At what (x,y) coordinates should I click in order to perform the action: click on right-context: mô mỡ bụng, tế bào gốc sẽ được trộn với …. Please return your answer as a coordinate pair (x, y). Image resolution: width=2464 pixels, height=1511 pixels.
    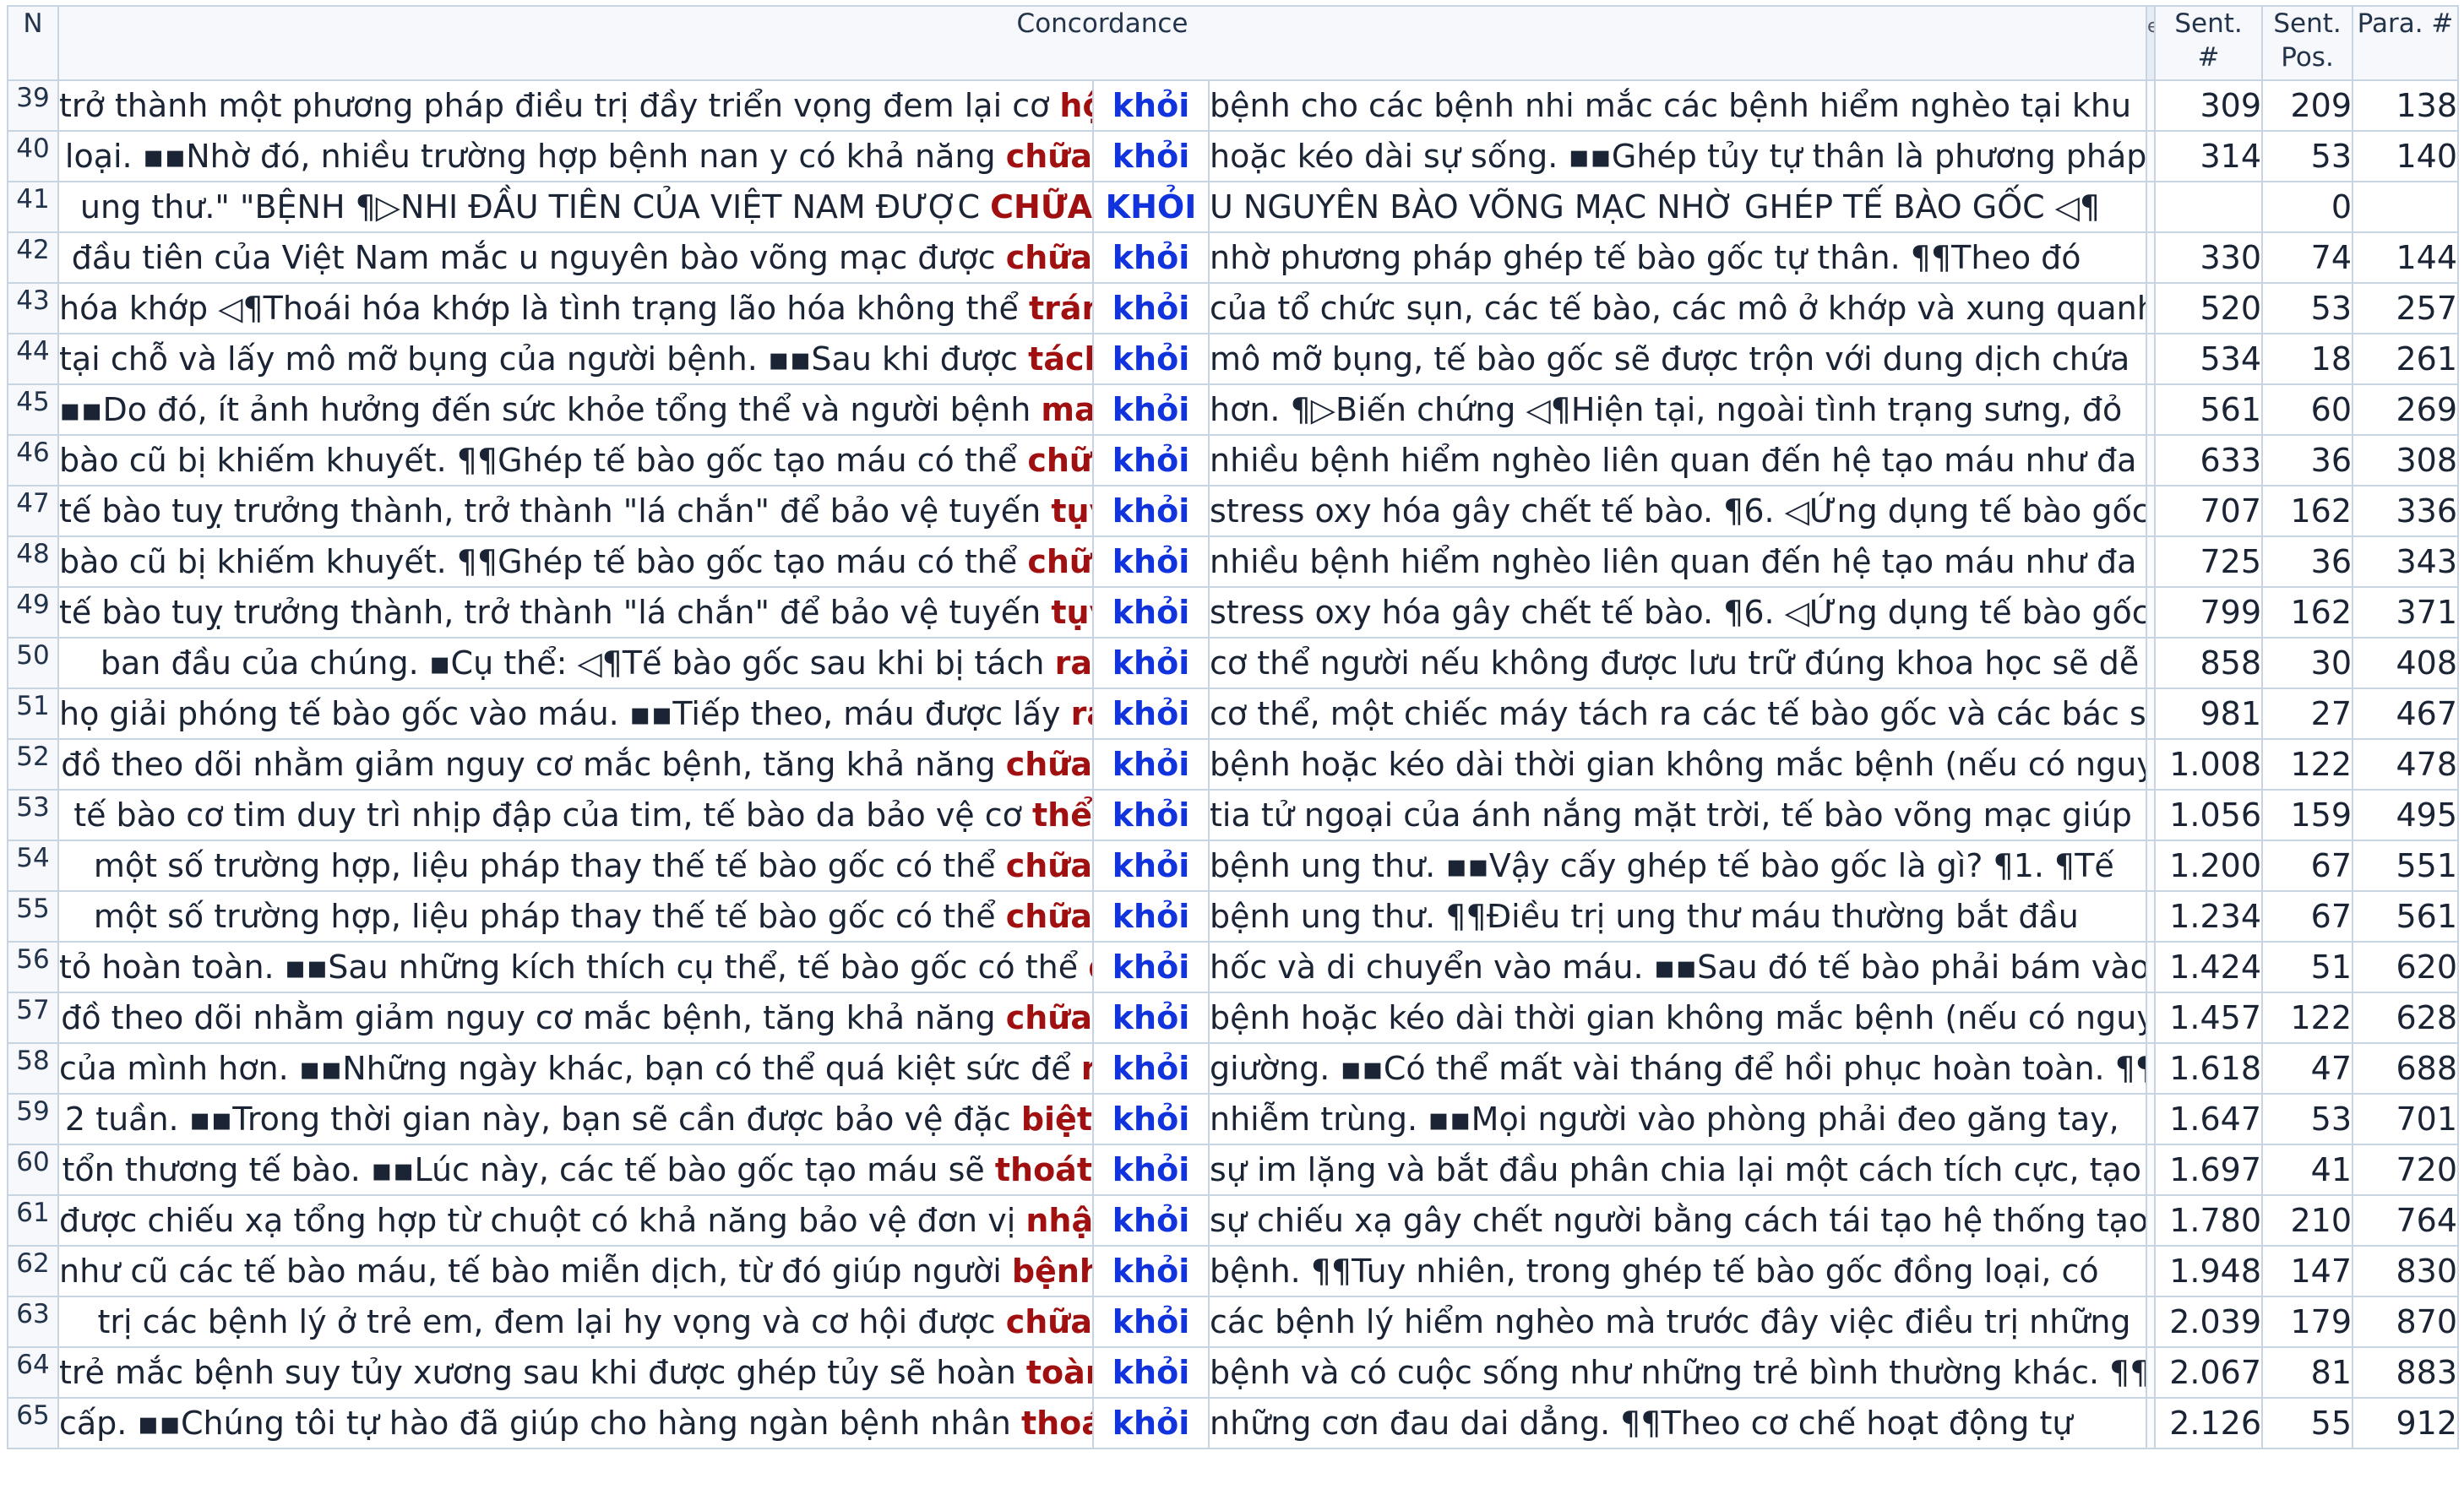
    Looking at the image, I should click on (1677, 359).